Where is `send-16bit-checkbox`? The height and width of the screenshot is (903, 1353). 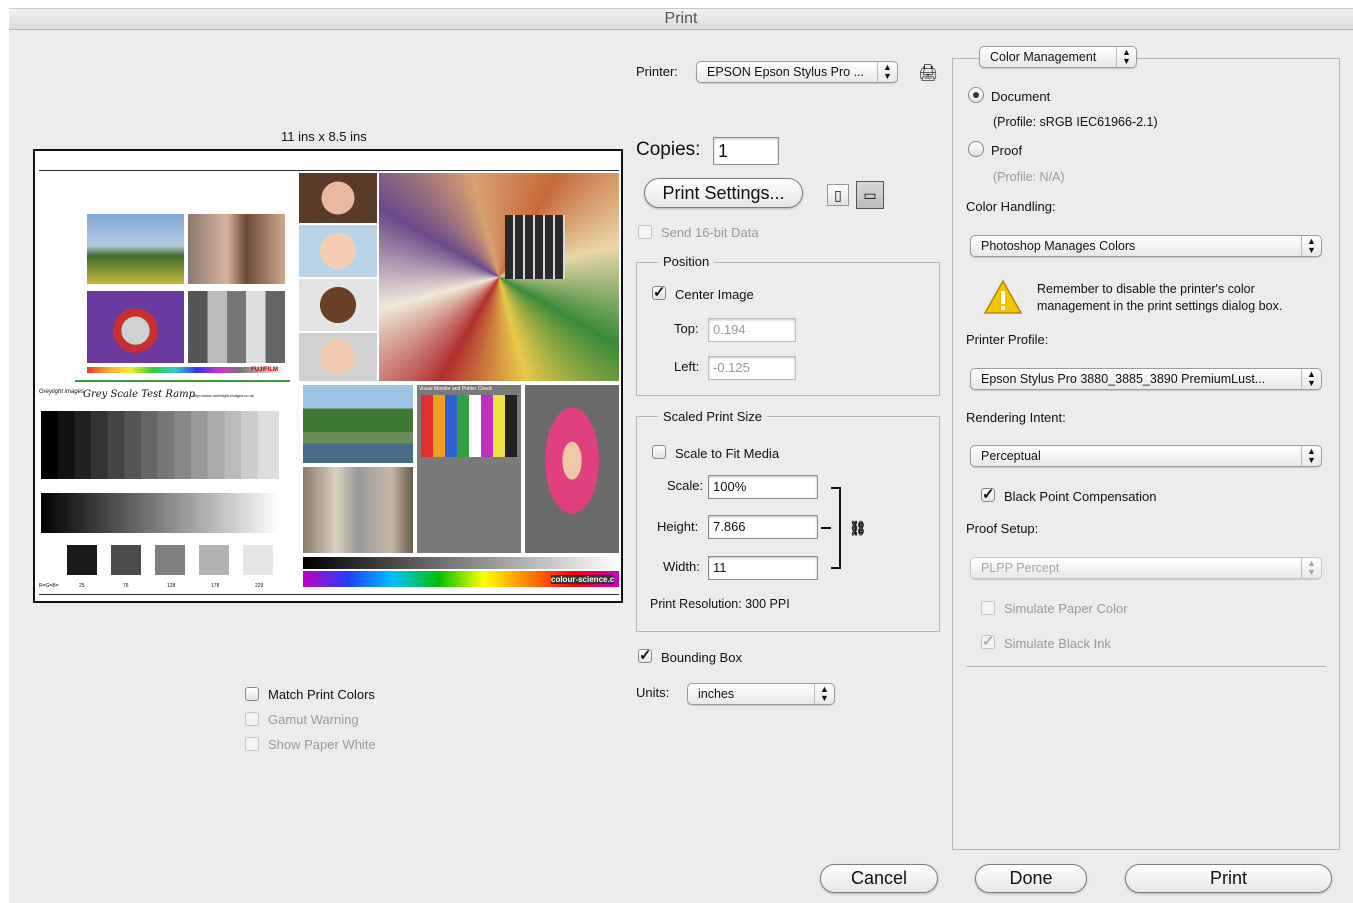 send-16bit-checkbox is located at coordinates (645, 232).